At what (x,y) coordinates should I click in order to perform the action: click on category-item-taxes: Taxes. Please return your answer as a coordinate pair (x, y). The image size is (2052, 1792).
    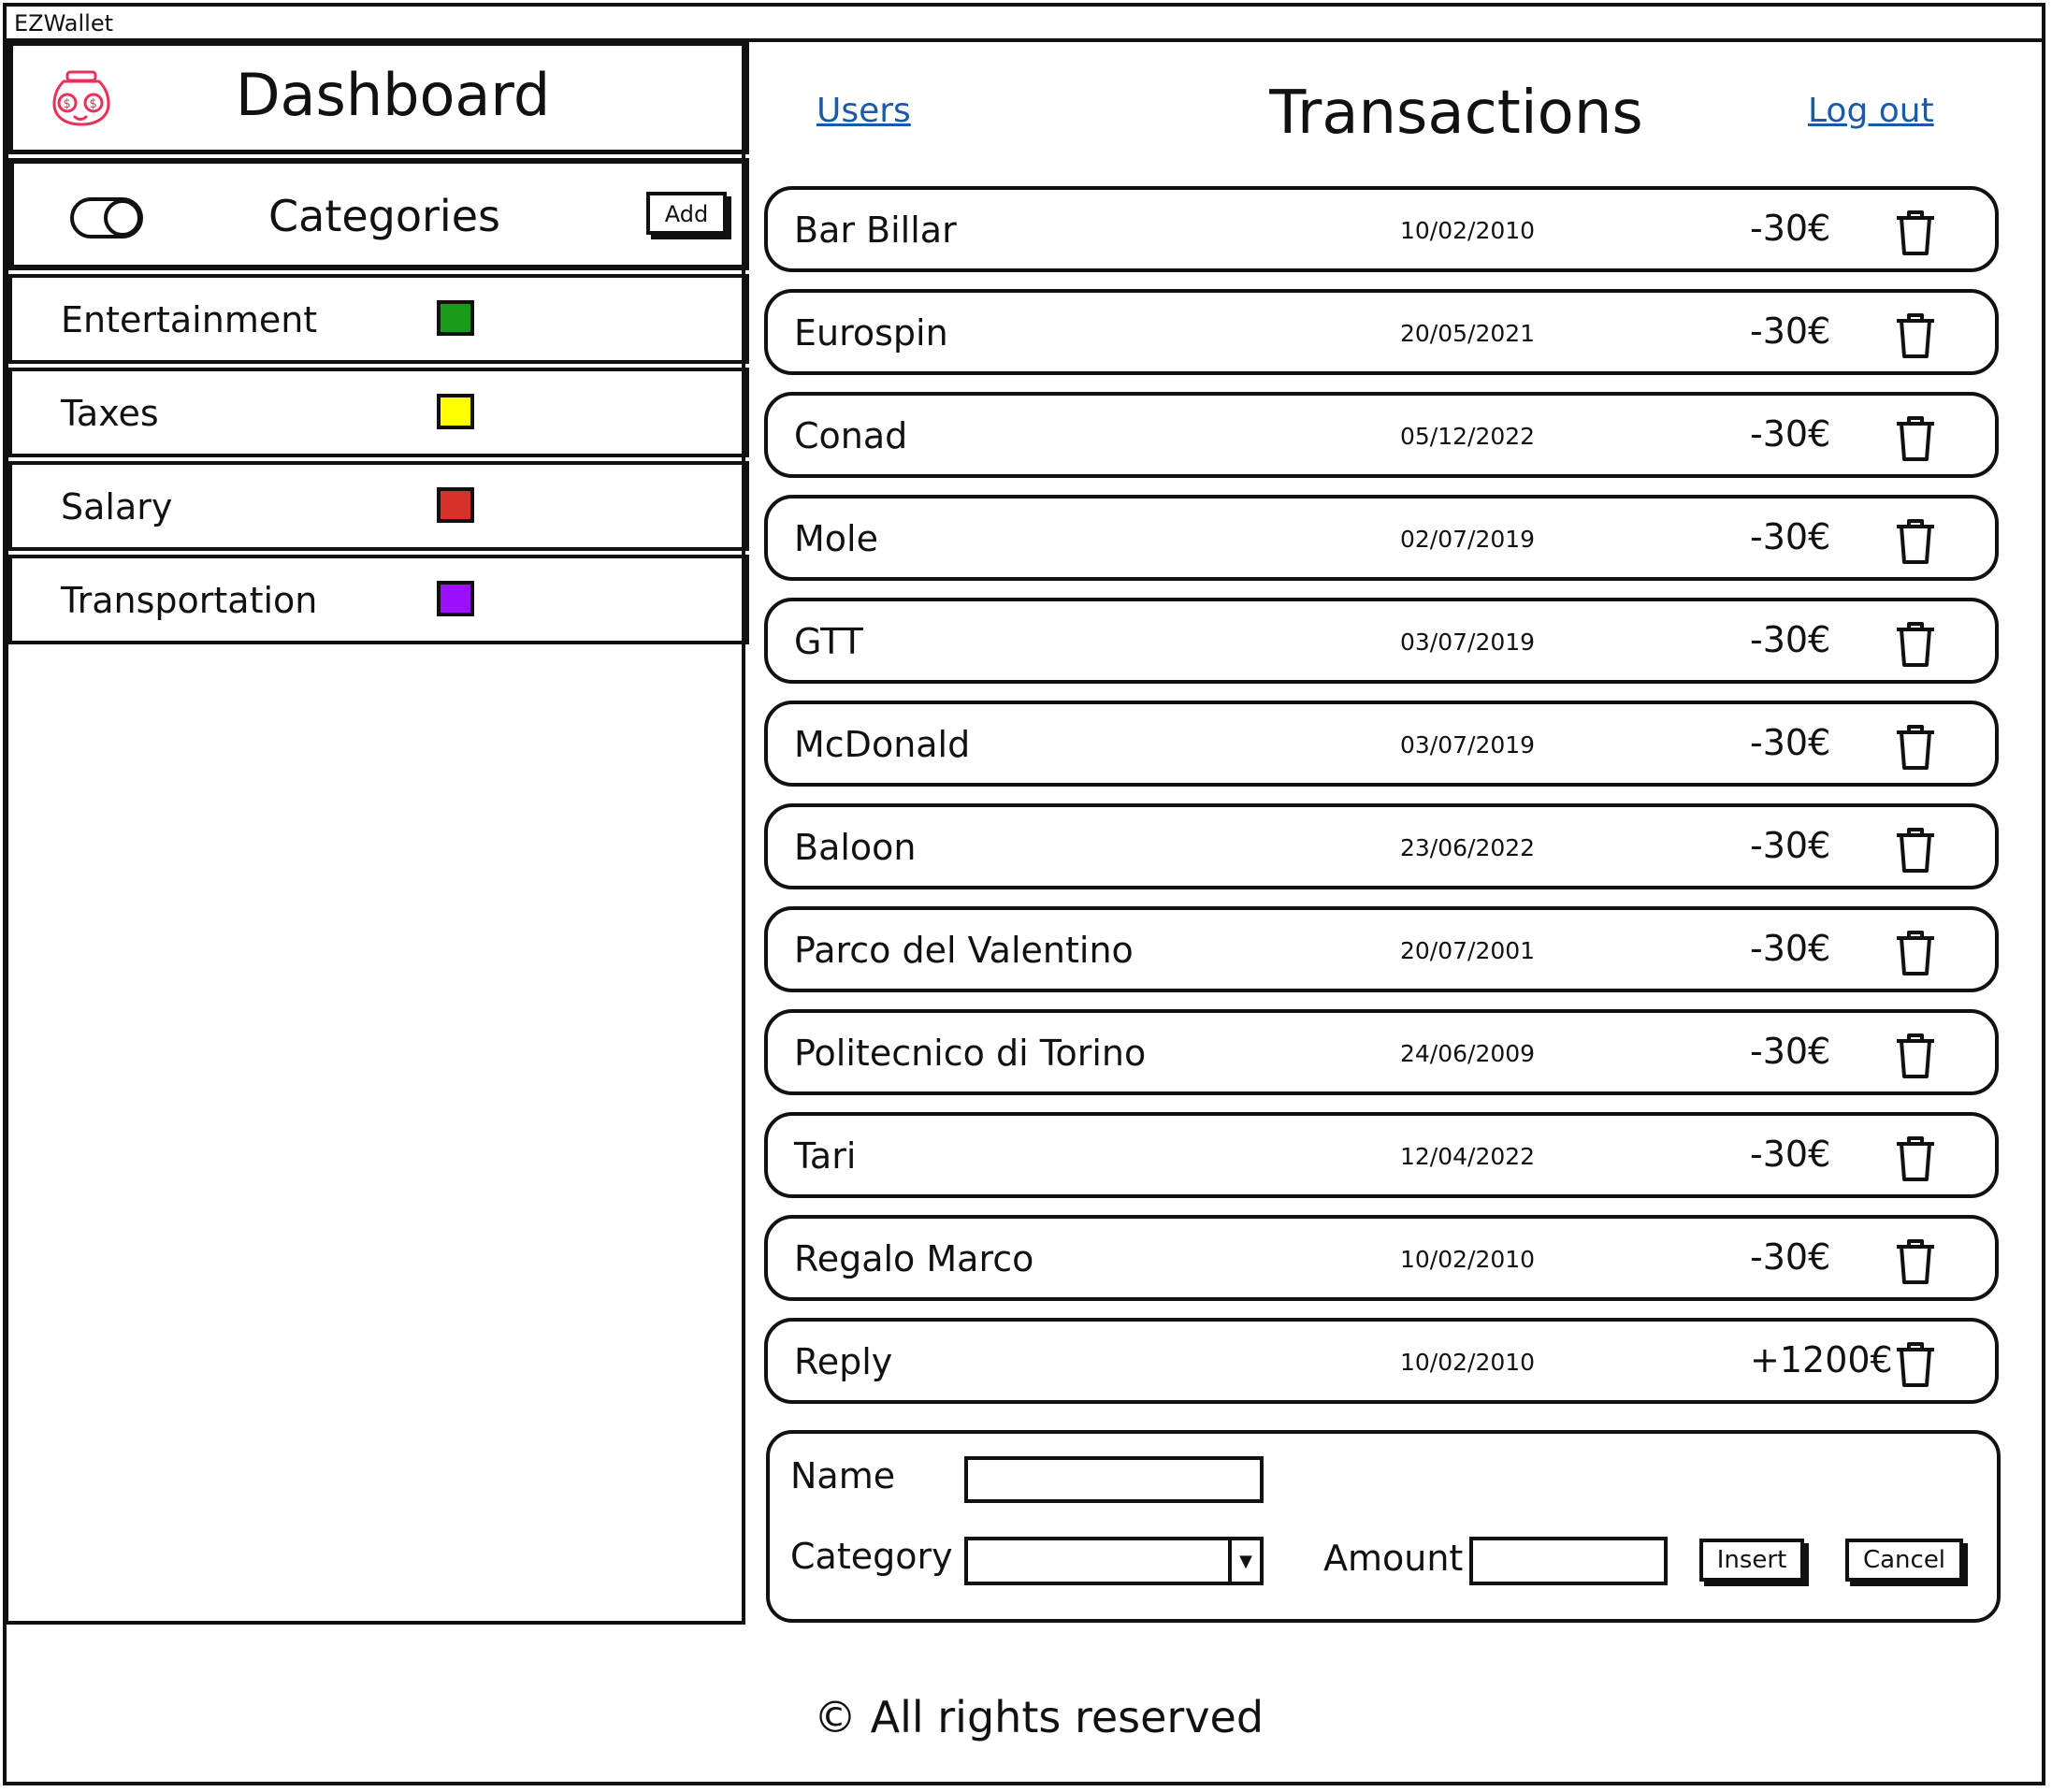
    Looking at the image, I should click on (378, 412).